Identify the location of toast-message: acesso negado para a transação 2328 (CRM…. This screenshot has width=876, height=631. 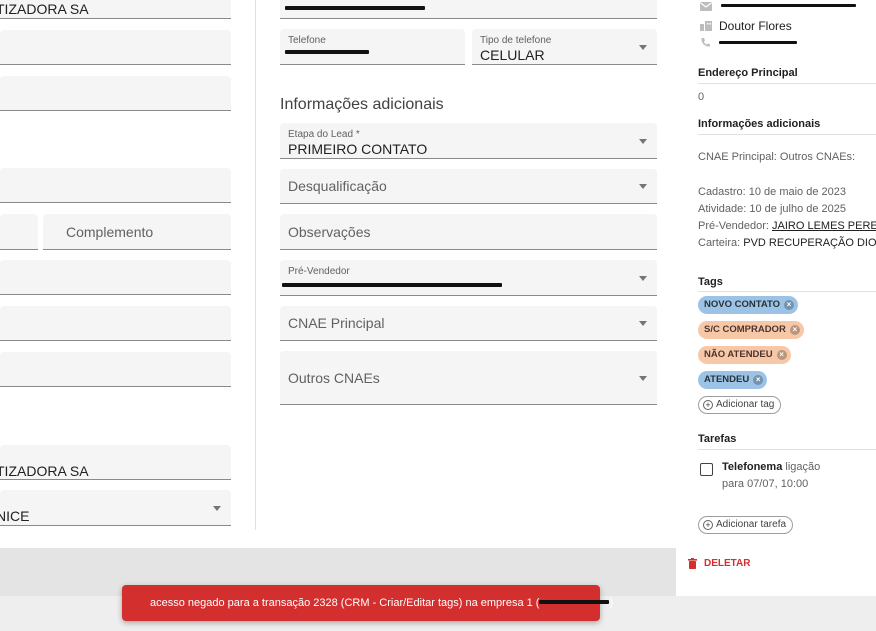
(345, 603).